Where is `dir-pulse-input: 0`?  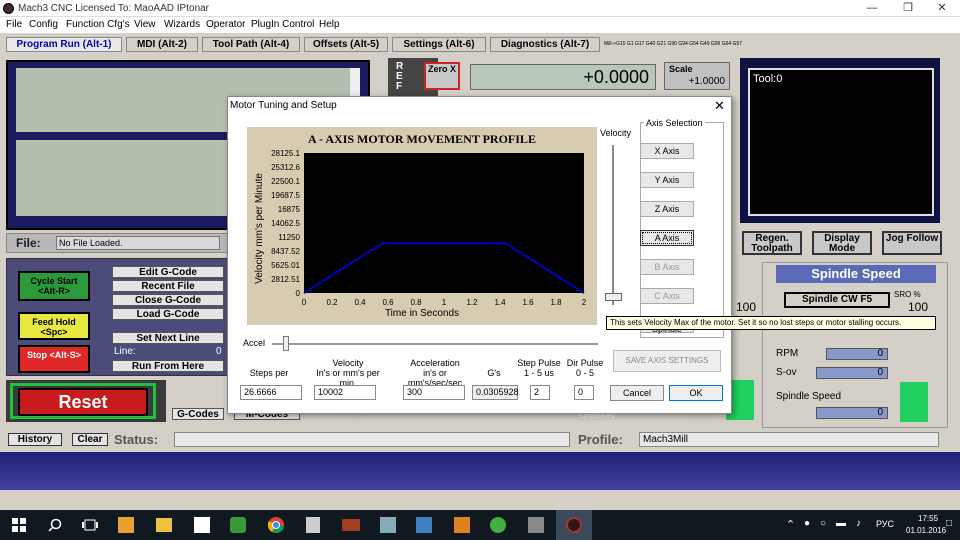 dir-pulse-input: 0 is located at coordinates (584, 392).